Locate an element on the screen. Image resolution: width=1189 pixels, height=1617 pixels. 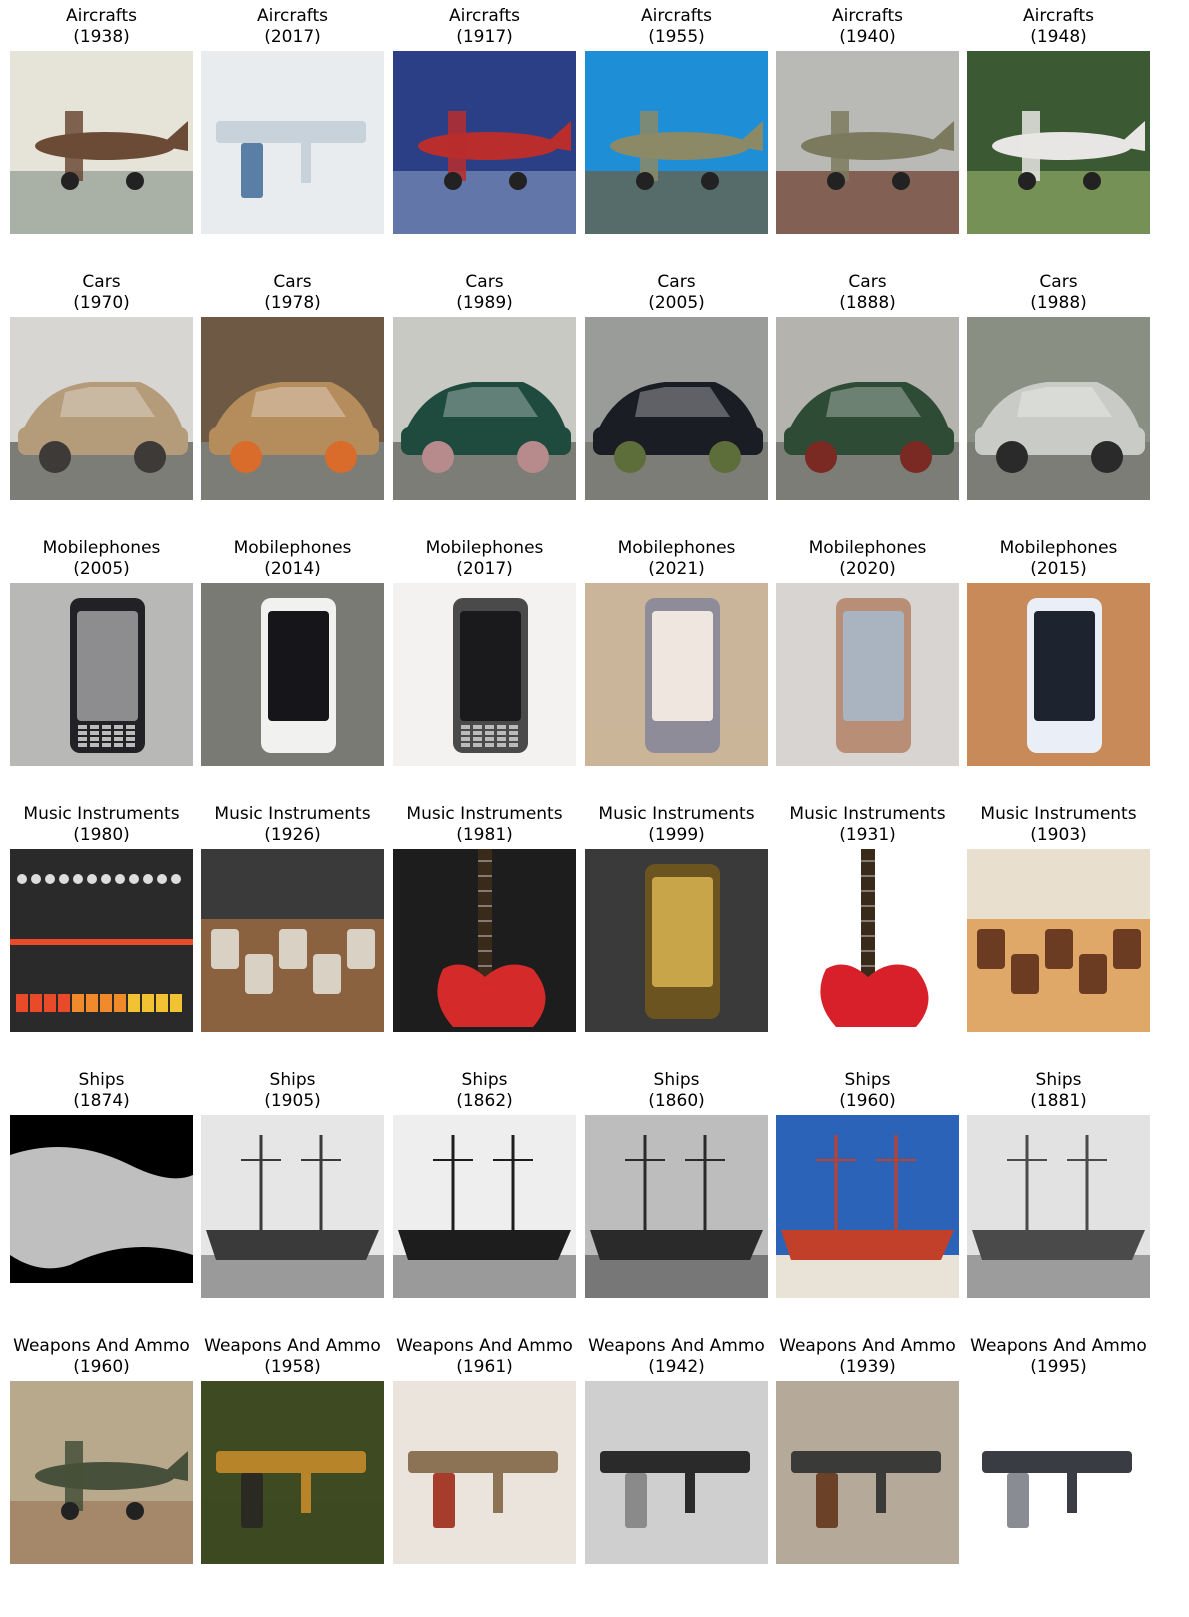
cell-year-label: (1917) is located at coordinates (484, 37).